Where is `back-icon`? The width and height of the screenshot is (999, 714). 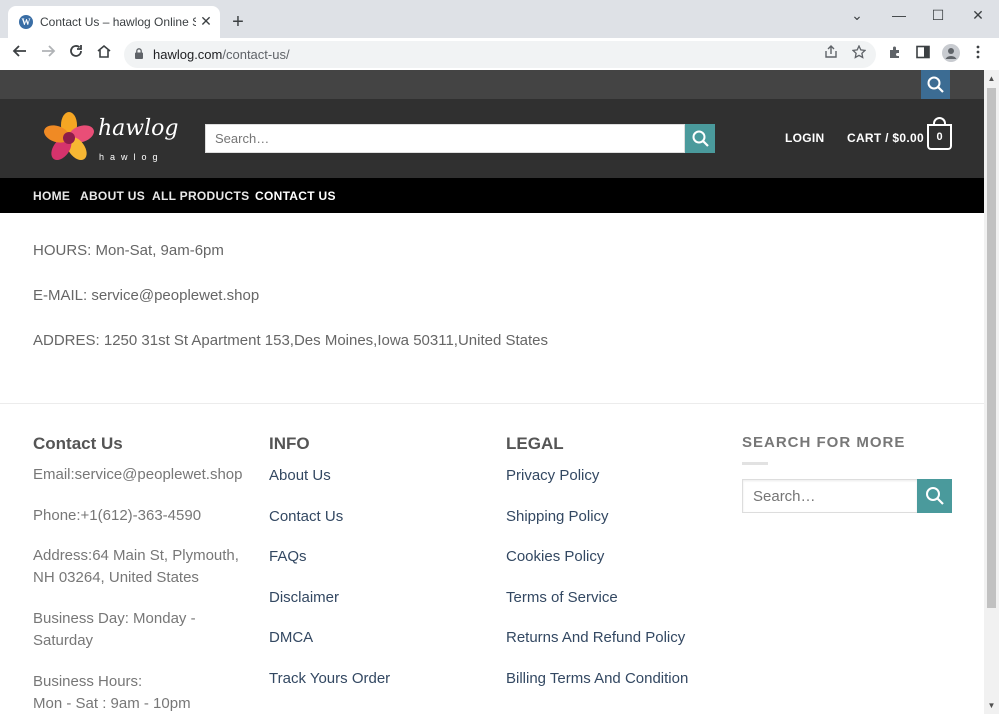
back-icon is located at coordinates (20, 54).